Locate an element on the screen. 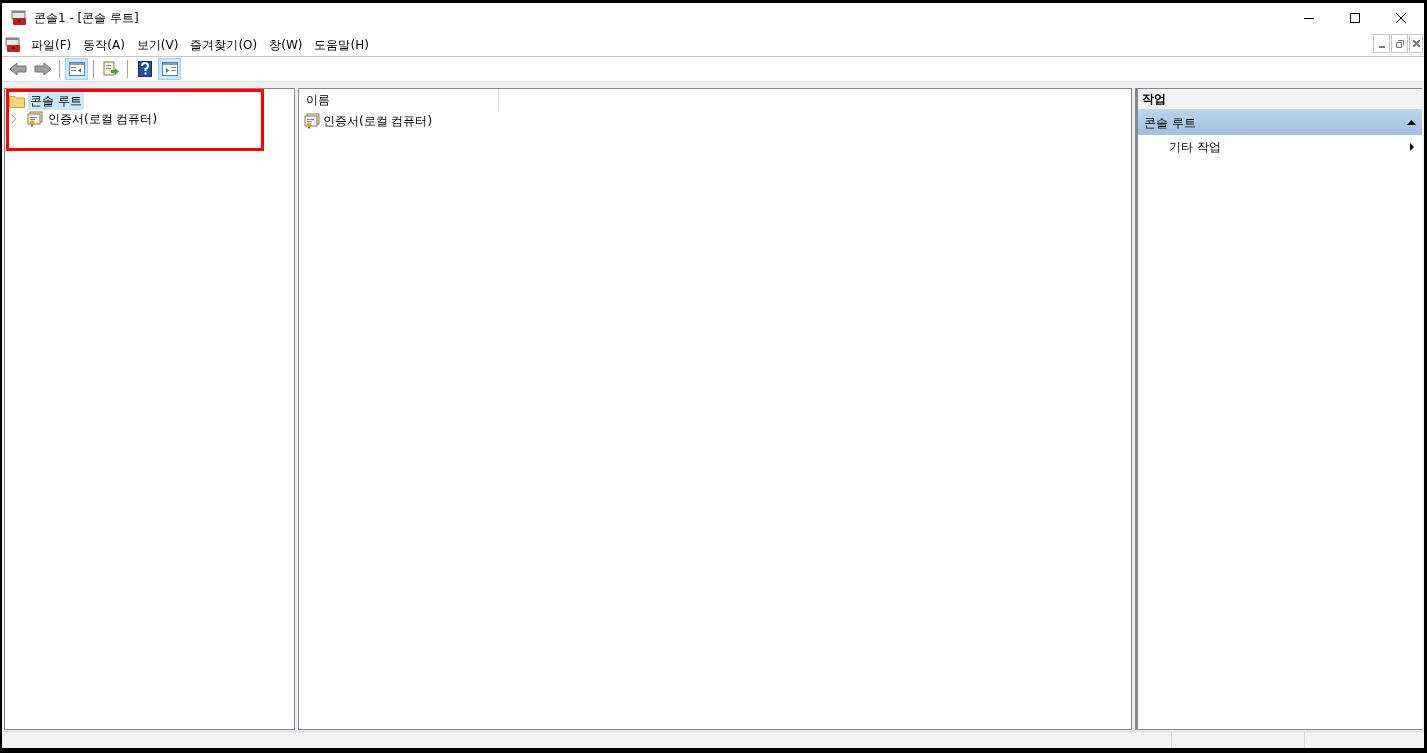 This screenshot has width=1427, height=753. forward-arrow-icon is located at coordinates (42, 69).